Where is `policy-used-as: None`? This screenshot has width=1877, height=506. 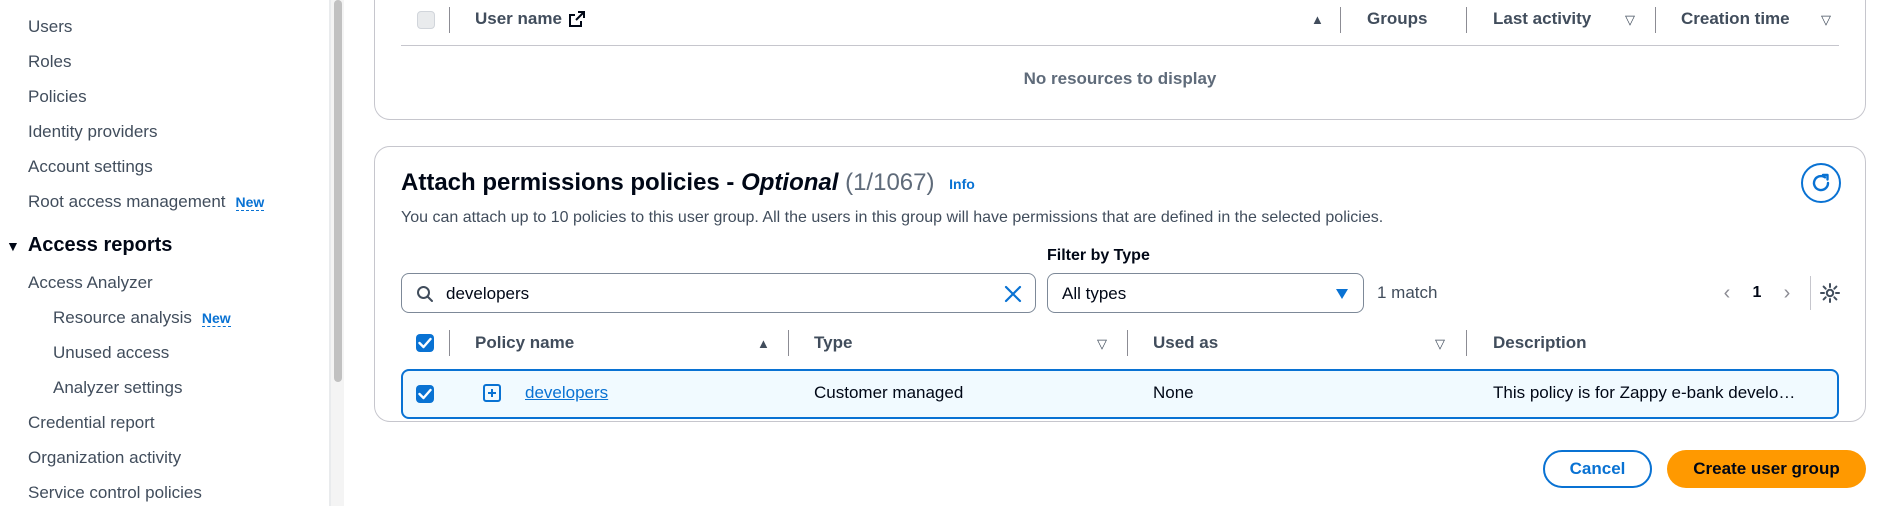
policy-used-as: None is located at coordinates (1173, 392).